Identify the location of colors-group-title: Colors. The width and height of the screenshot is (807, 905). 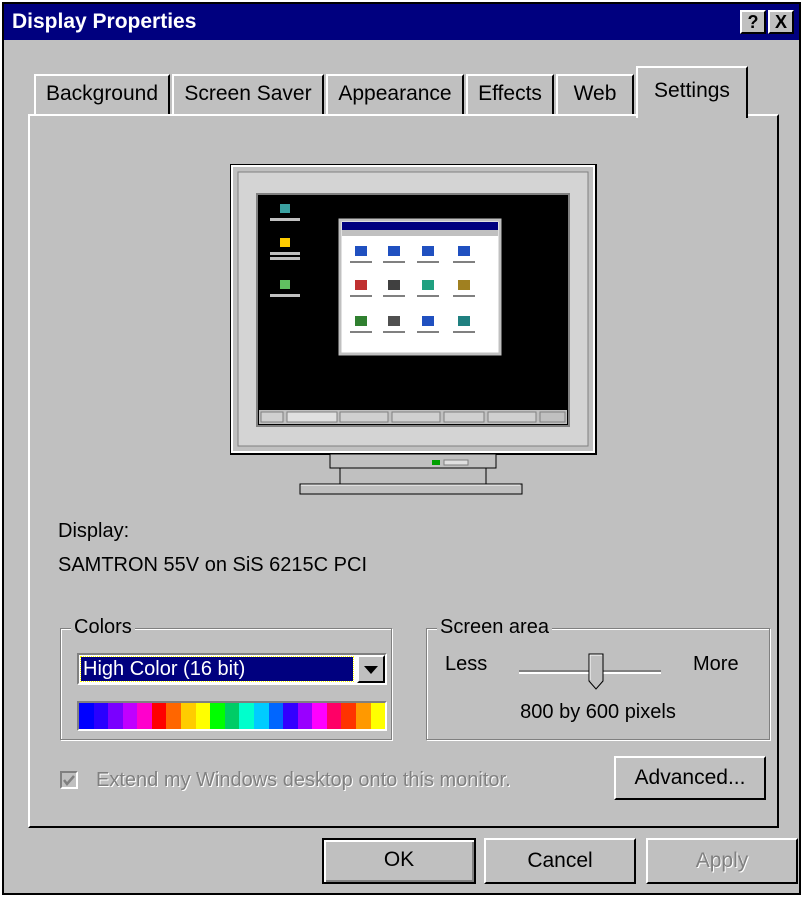
(103, 627).